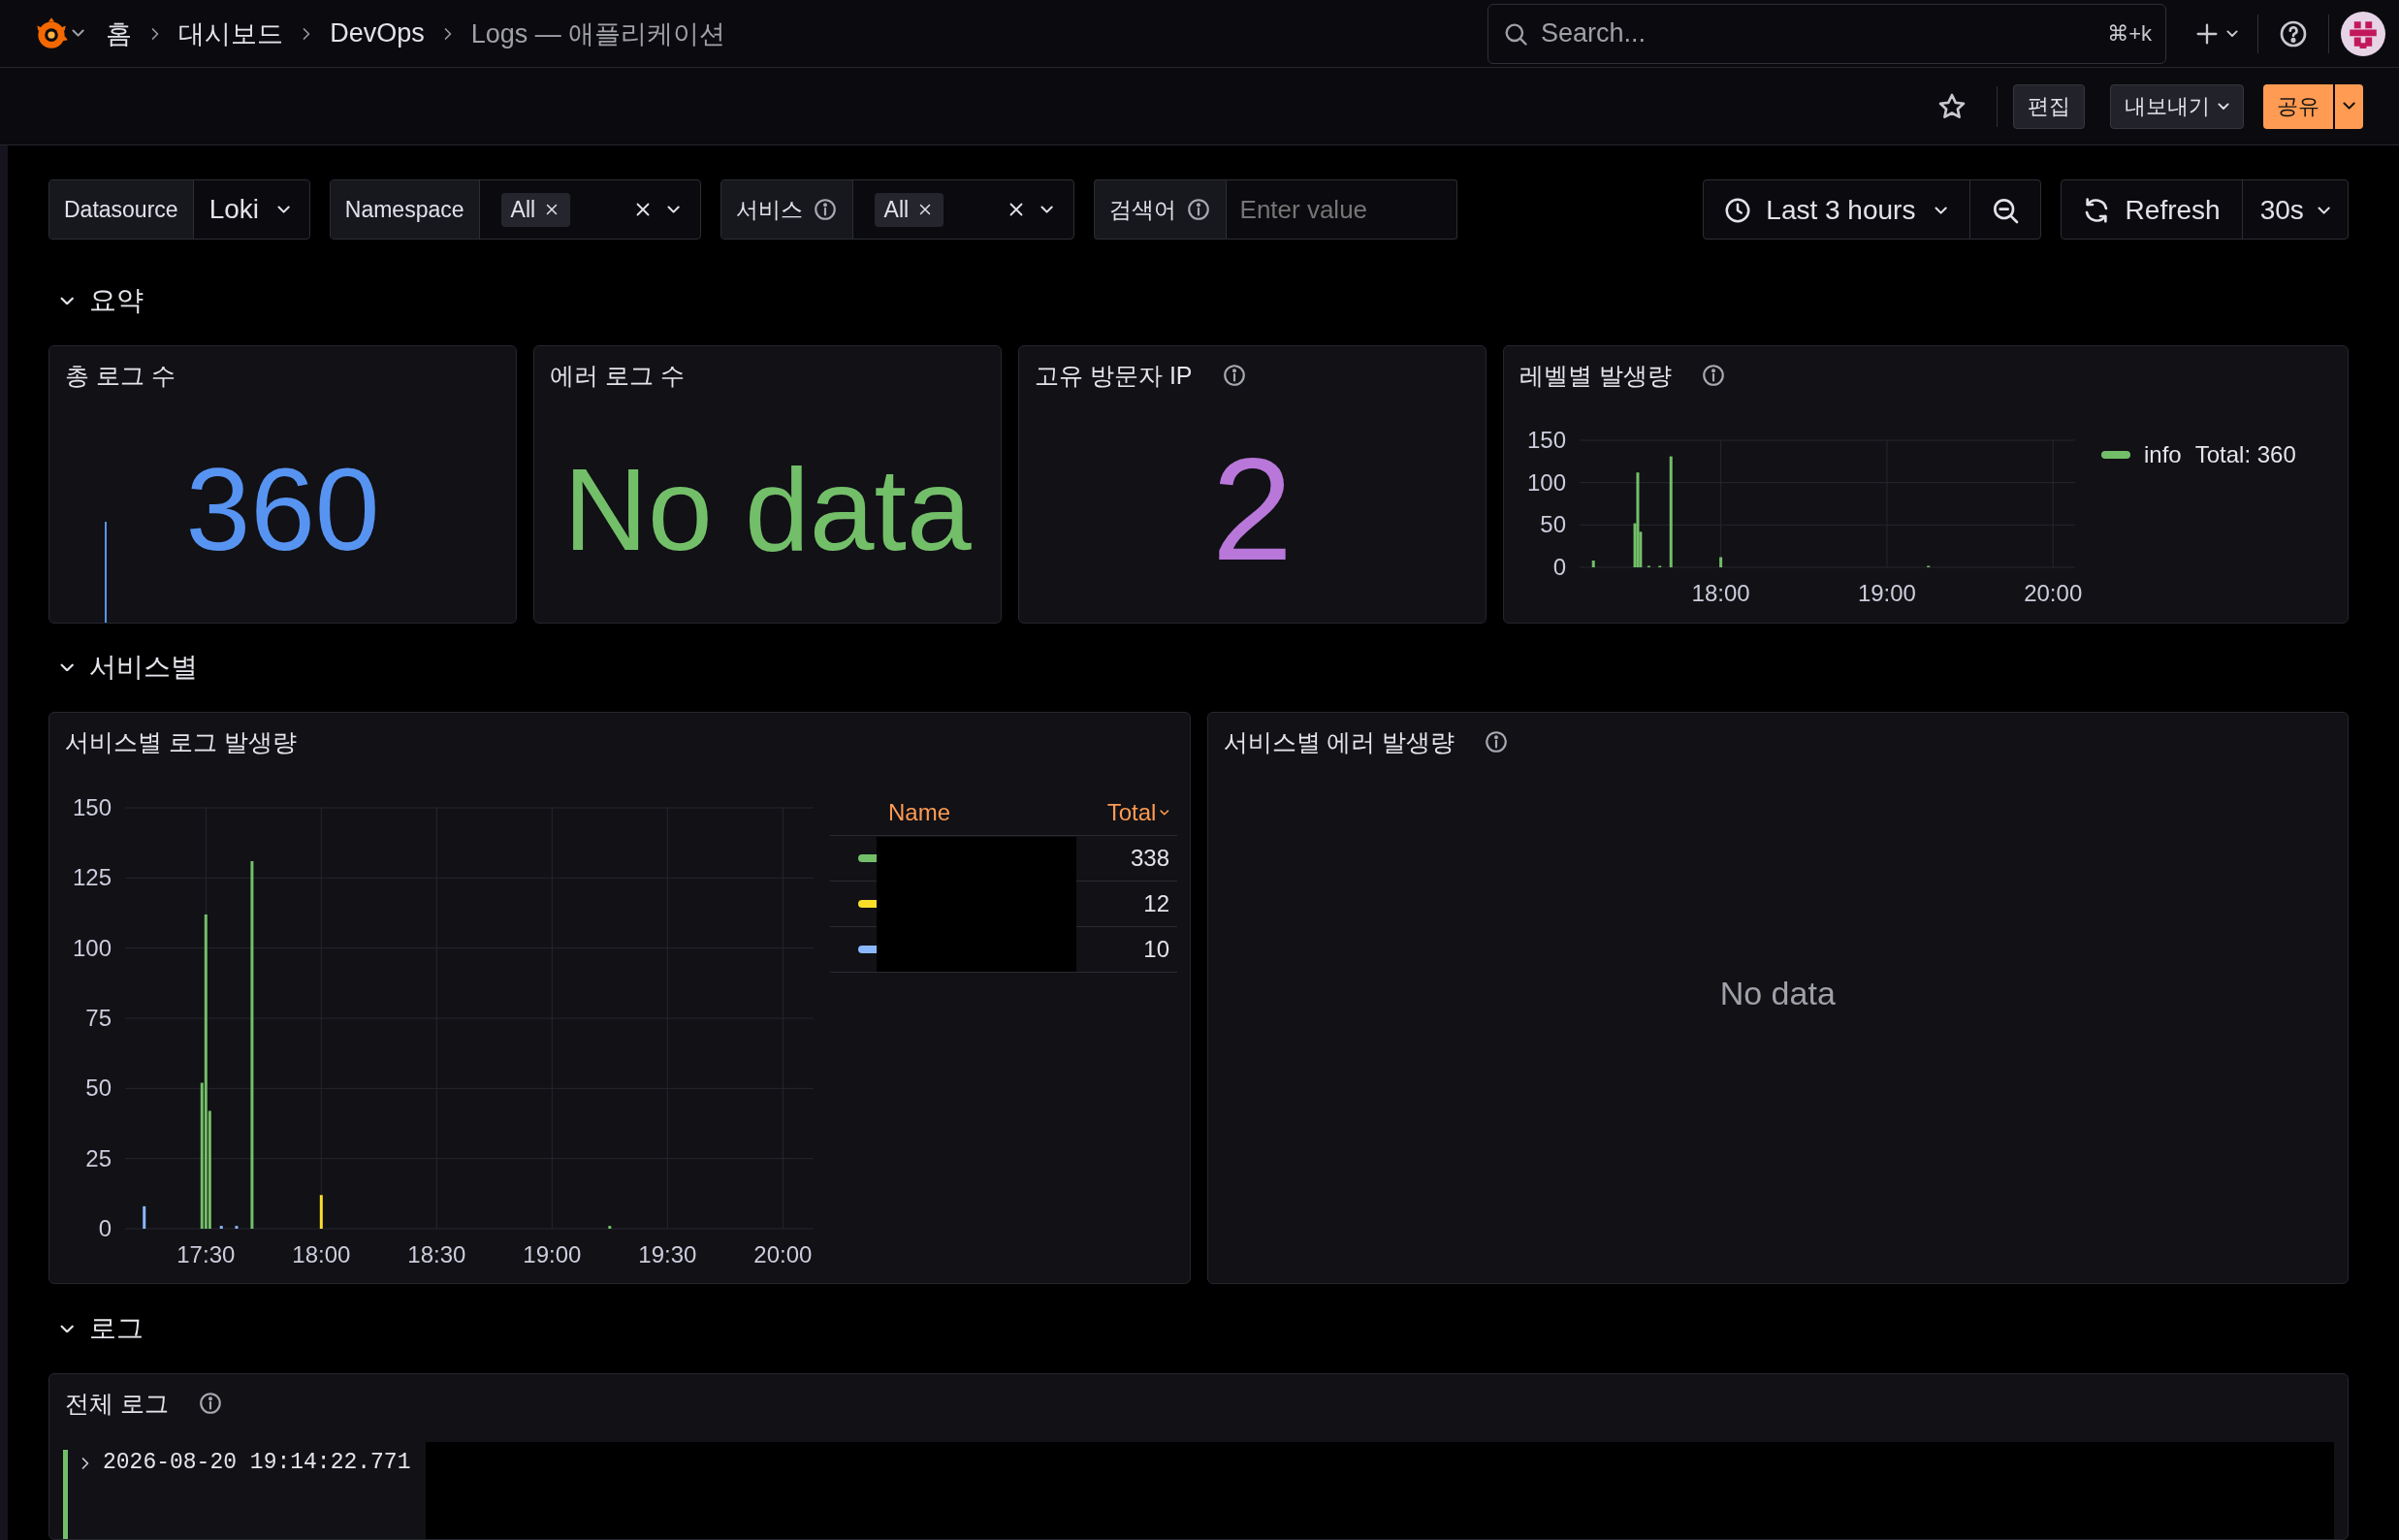  I want to click on panel-title: 에러 로그 수, so click(617, 376).